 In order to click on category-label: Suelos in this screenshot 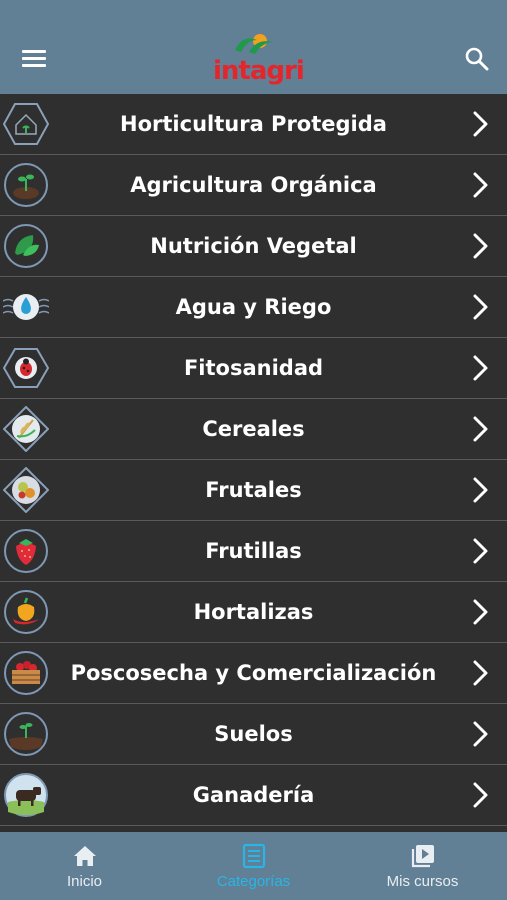, I will do `click(253, 734)`.